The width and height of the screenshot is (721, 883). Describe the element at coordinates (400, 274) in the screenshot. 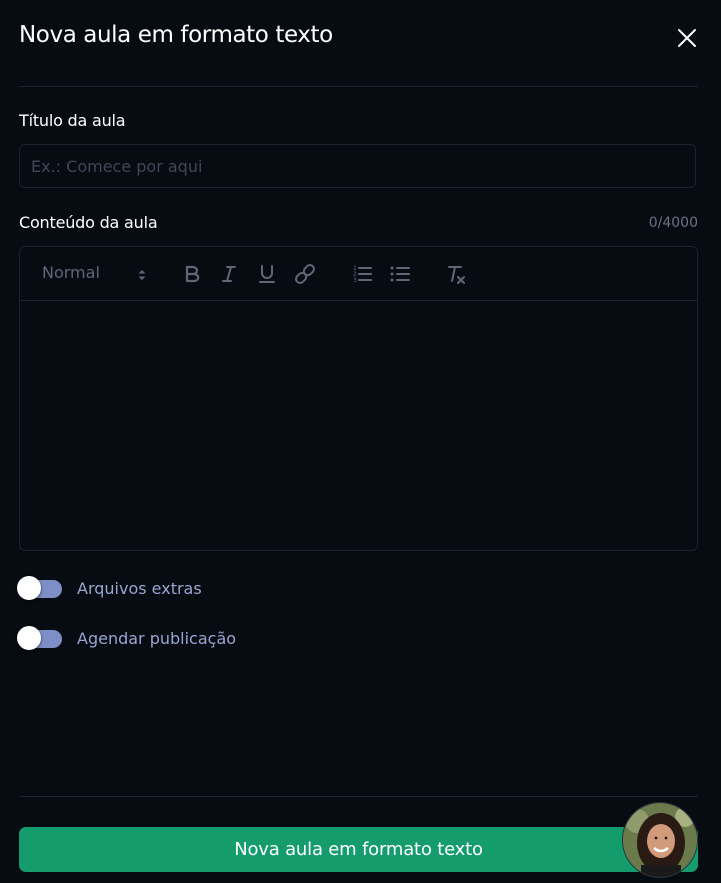

I see `bullet-list-icon` at that location.